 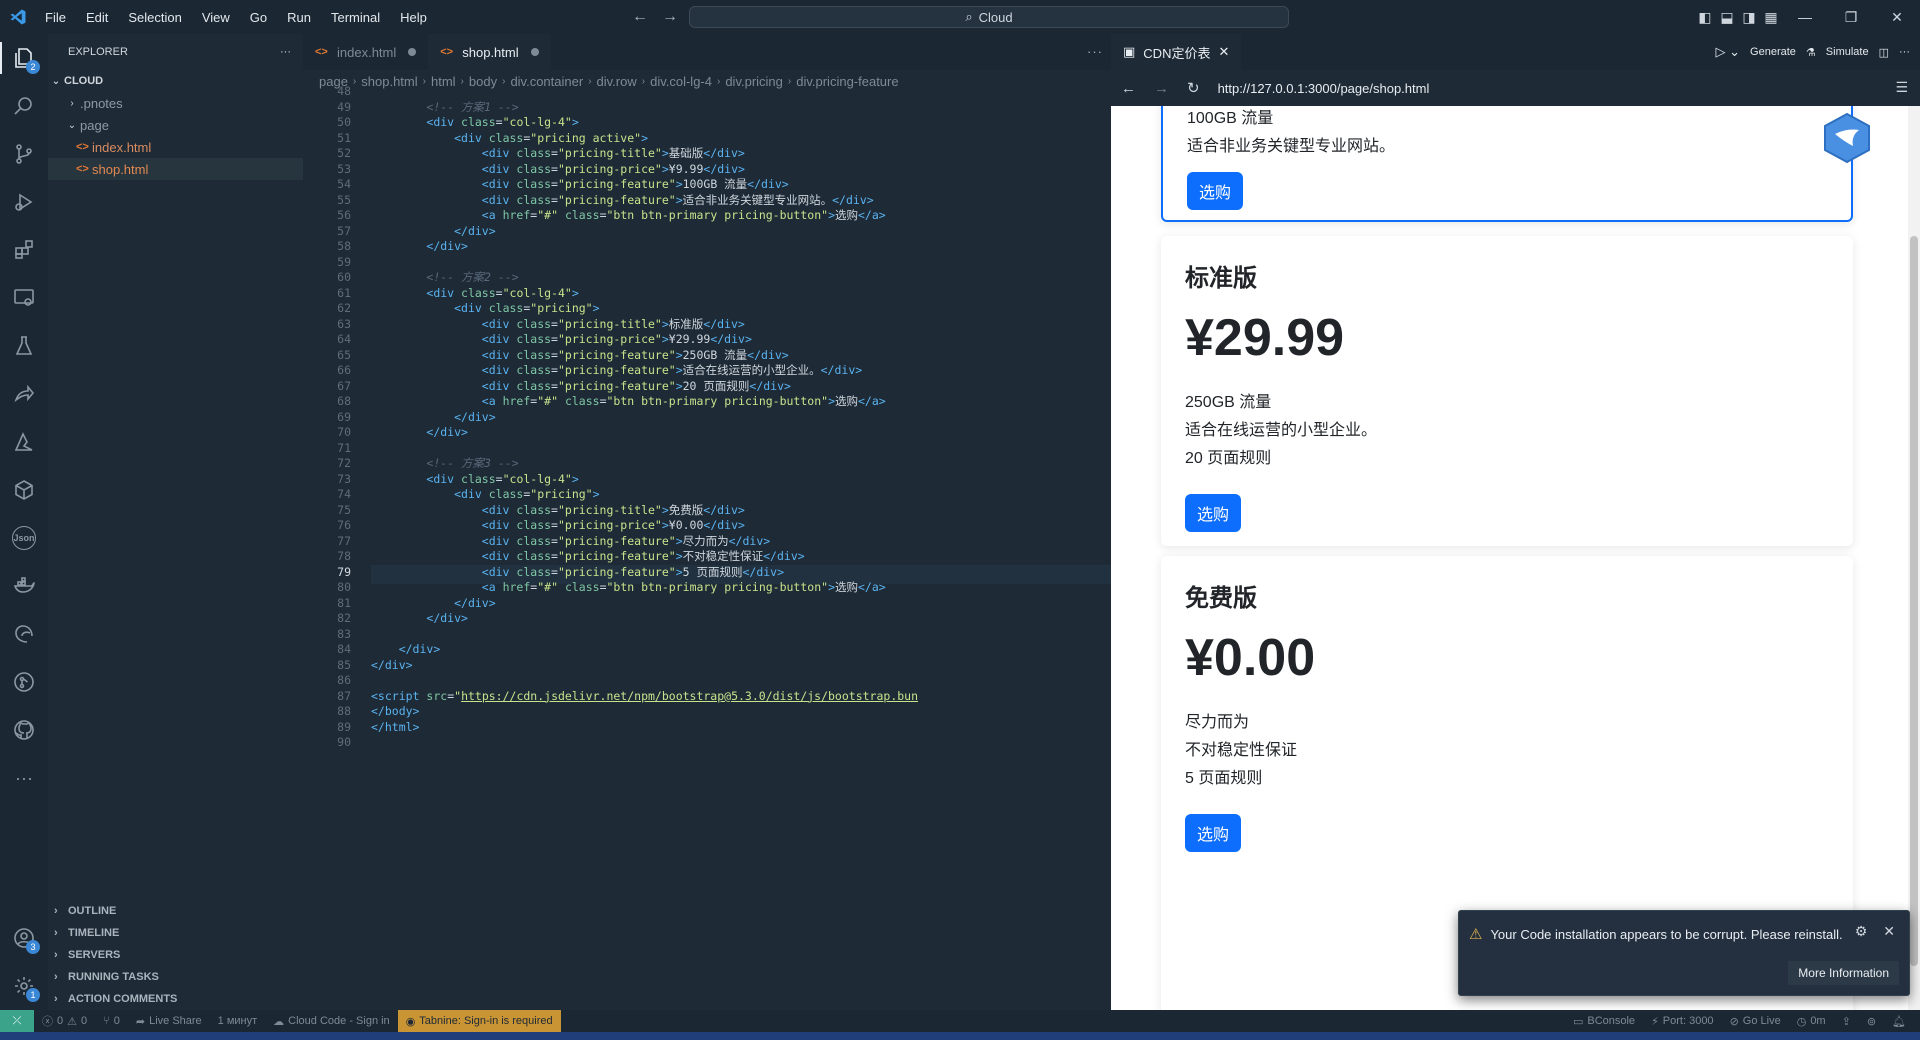 I want to click on menu-go: Go, so click(x=258, y=17).